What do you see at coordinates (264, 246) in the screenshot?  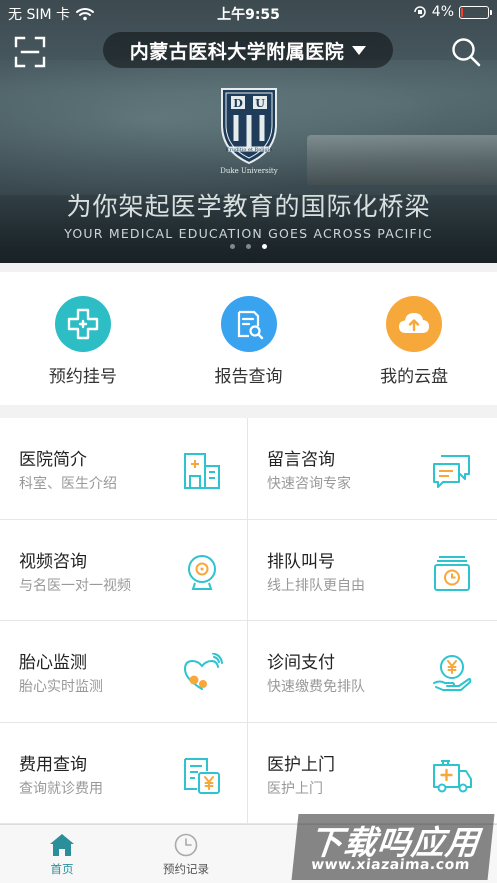 I see `carousel-dot-active` at bounding box center [264, 246].